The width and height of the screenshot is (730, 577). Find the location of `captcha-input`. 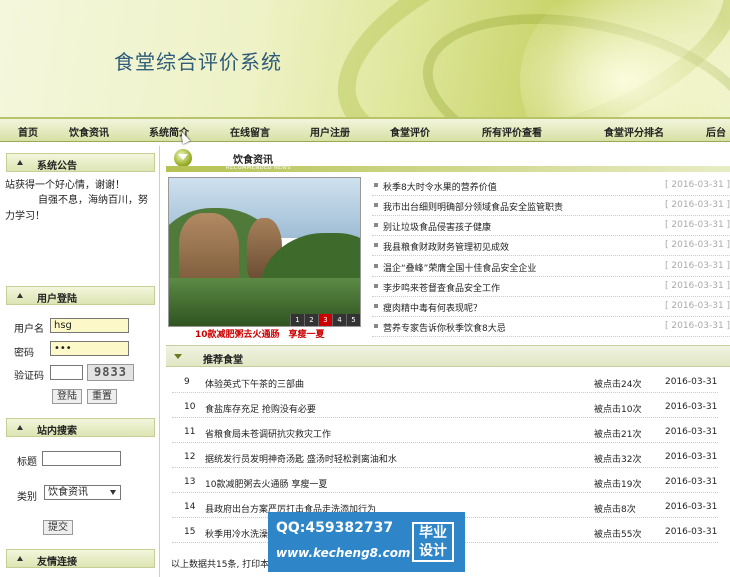

captcha-input is located at coordinates (66, 372).